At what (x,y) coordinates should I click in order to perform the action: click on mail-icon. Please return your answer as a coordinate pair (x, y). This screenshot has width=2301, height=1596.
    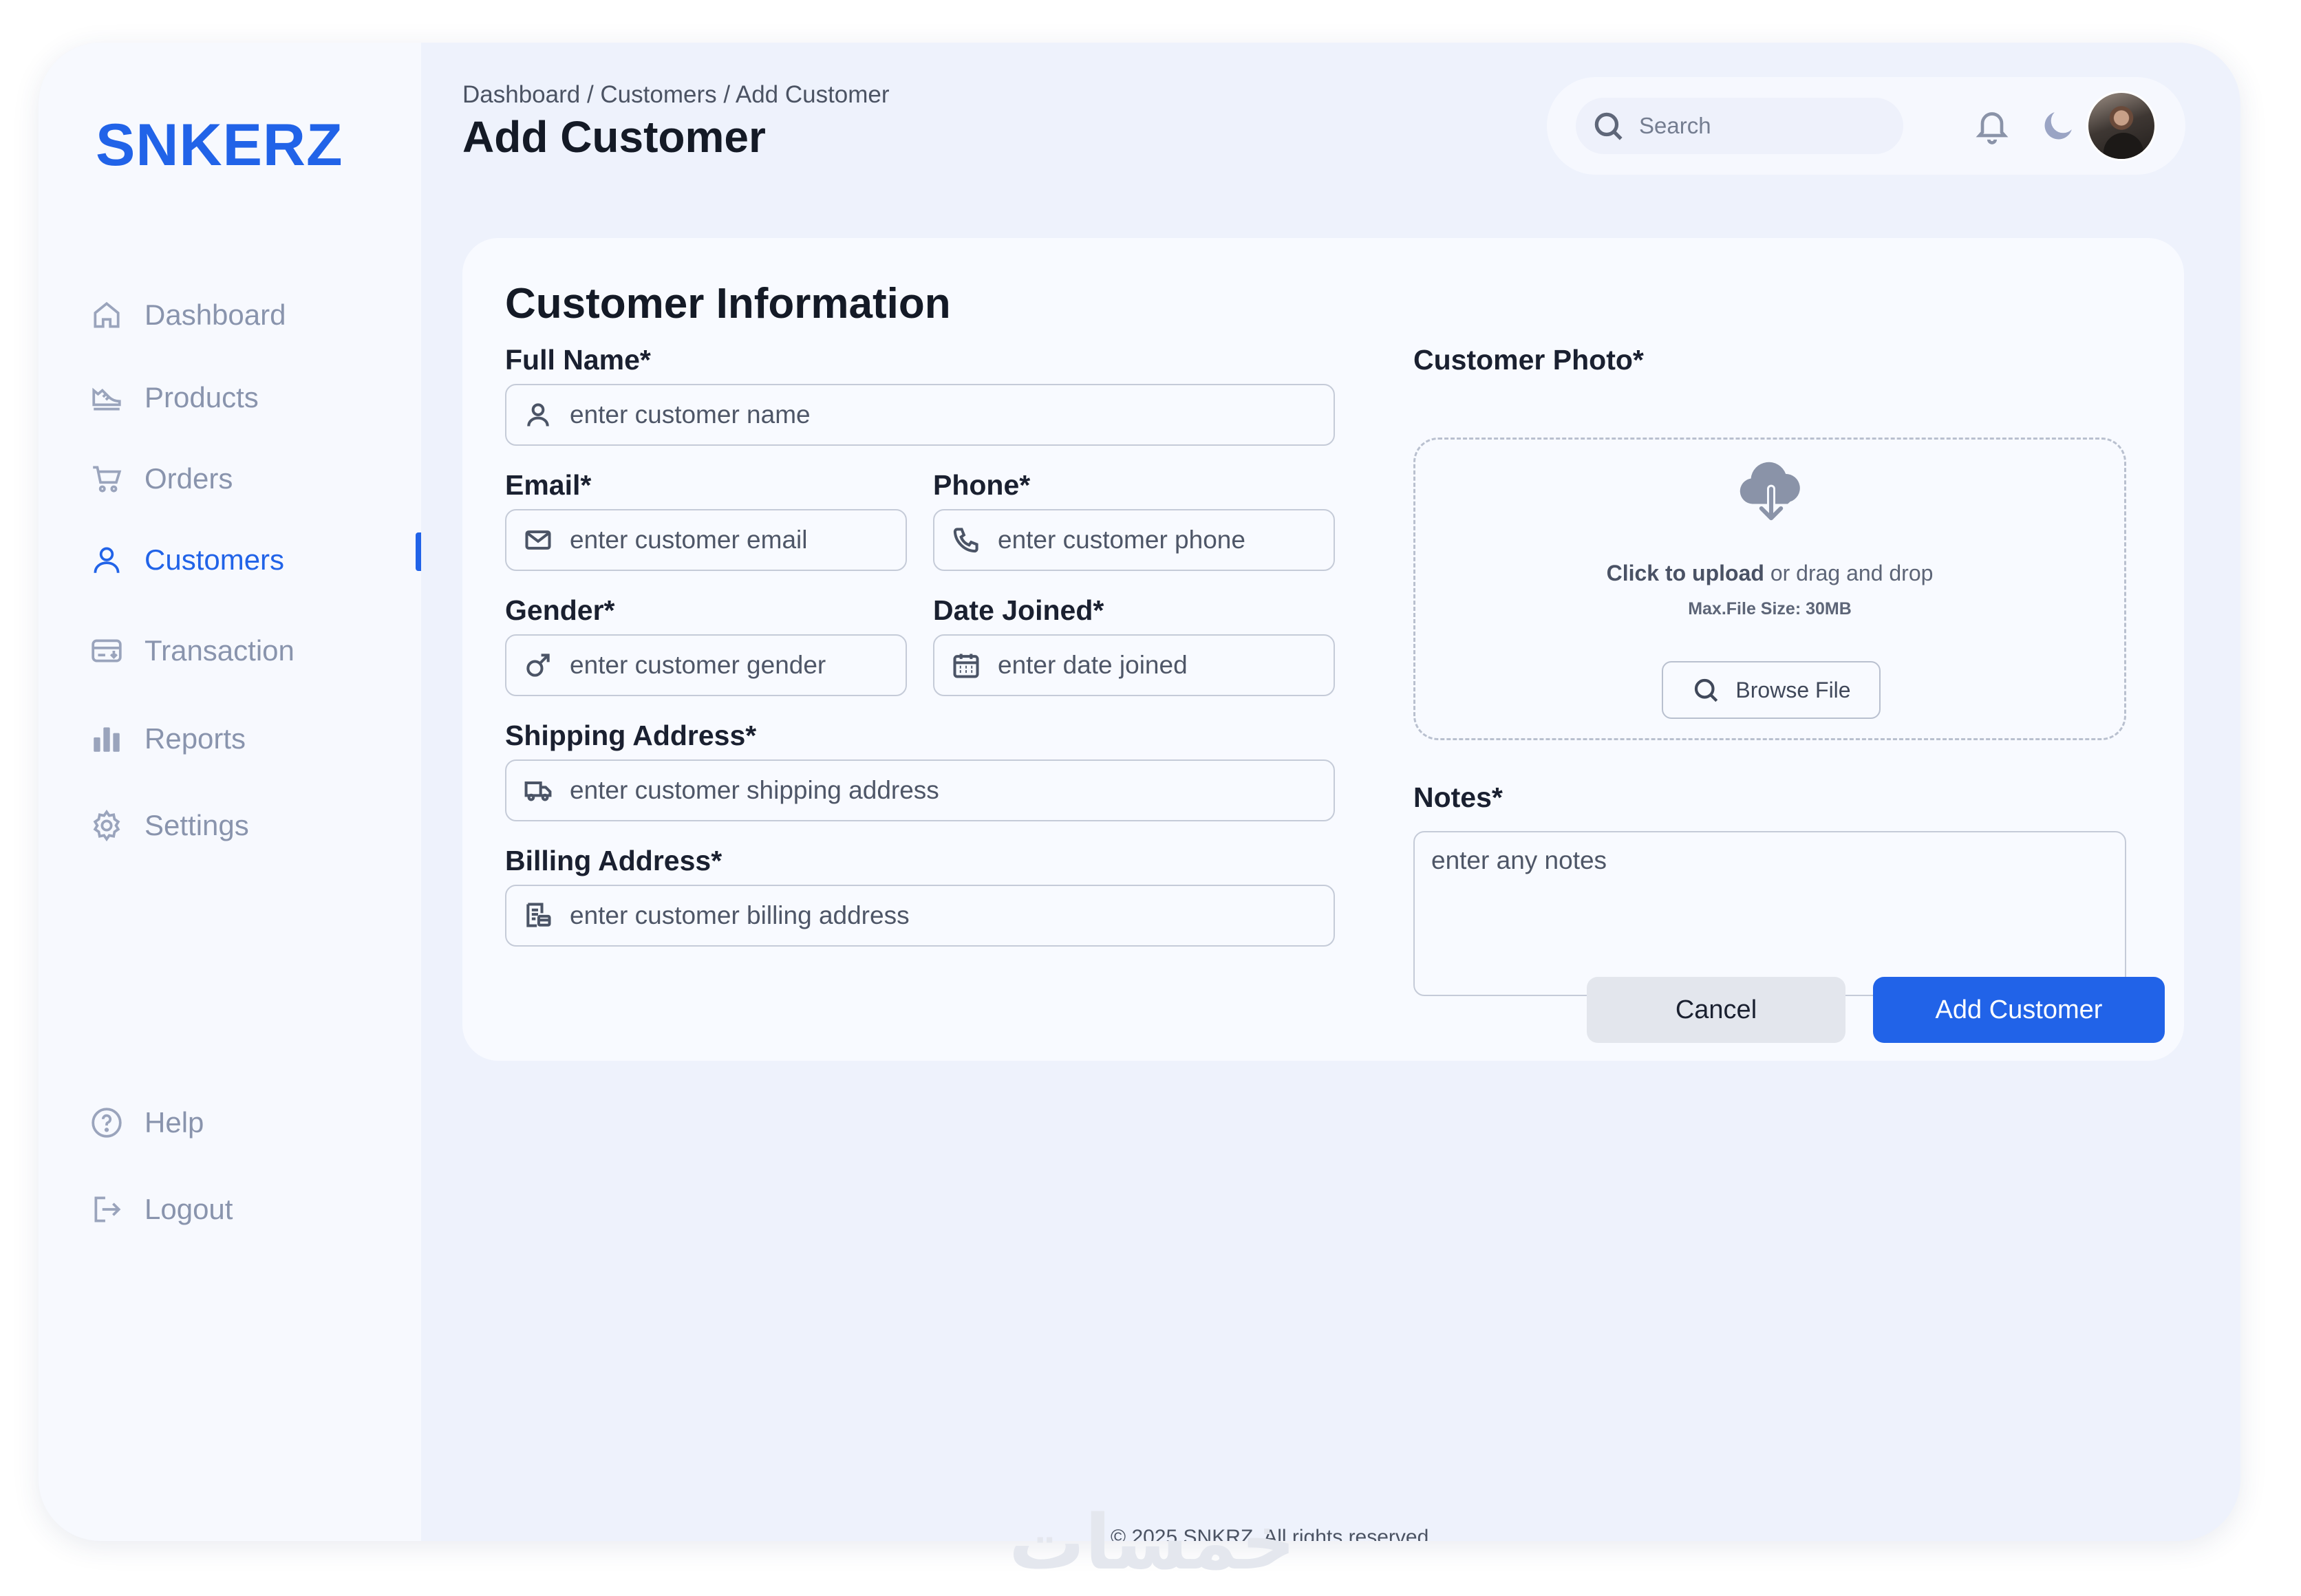
    Looking at the image, I should click on (538, 540).